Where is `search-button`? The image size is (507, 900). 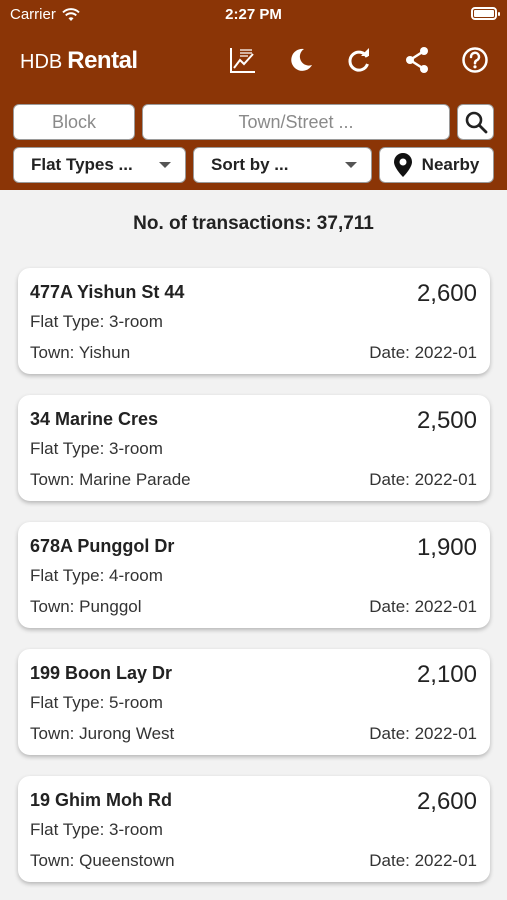
search-button is located at coordinates (475, 122).